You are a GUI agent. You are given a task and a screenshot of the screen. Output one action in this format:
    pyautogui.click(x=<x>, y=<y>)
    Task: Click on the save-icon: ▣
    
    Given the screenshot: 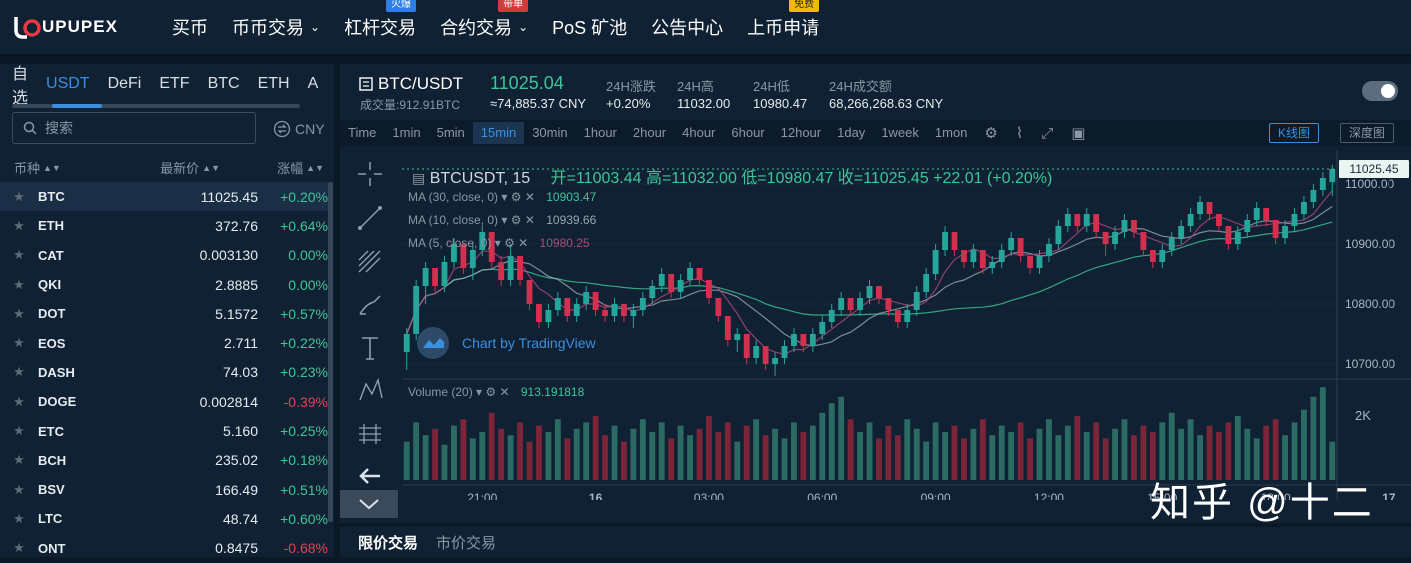 What is the action you would take?
    pyautogui.click(x=1078, y=133)
    